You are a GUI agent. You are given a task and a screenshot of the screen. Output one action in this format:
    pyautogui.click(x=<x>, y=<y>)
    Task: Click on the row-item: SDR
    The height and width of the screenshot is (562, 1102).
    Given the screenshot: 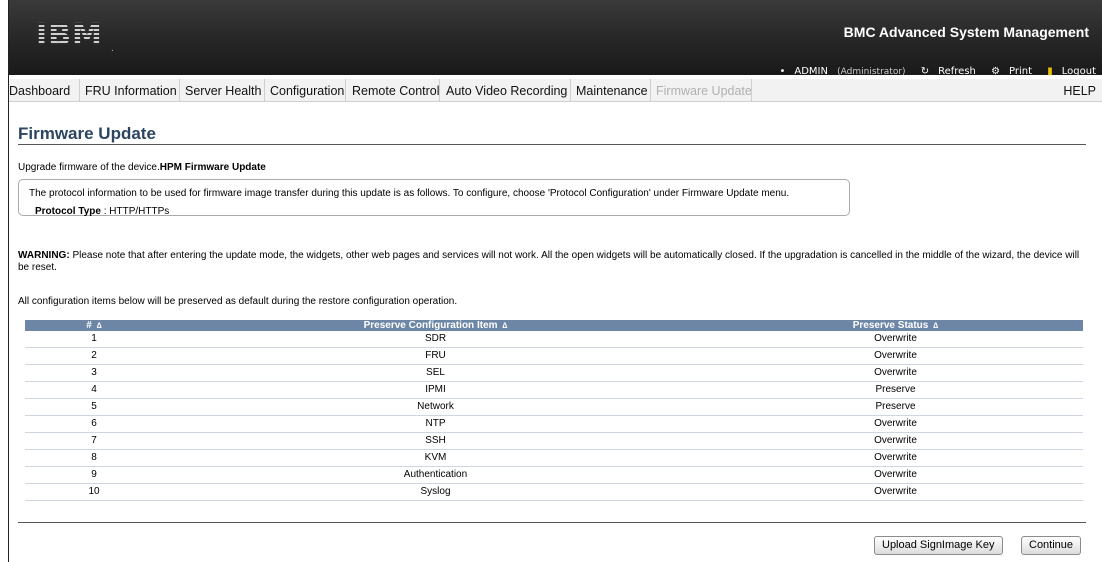 What is the action you would take?
    pyautogui.click(x=435, y=339)
    